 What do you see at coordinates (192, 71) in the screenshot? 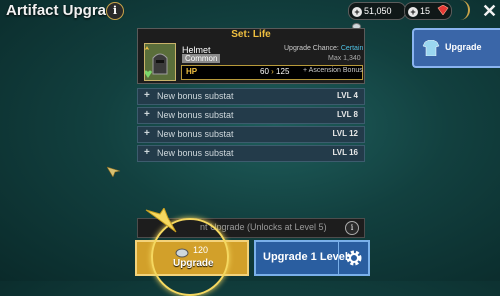
I see `stat-name: HP` at bounding box center [192, 71].